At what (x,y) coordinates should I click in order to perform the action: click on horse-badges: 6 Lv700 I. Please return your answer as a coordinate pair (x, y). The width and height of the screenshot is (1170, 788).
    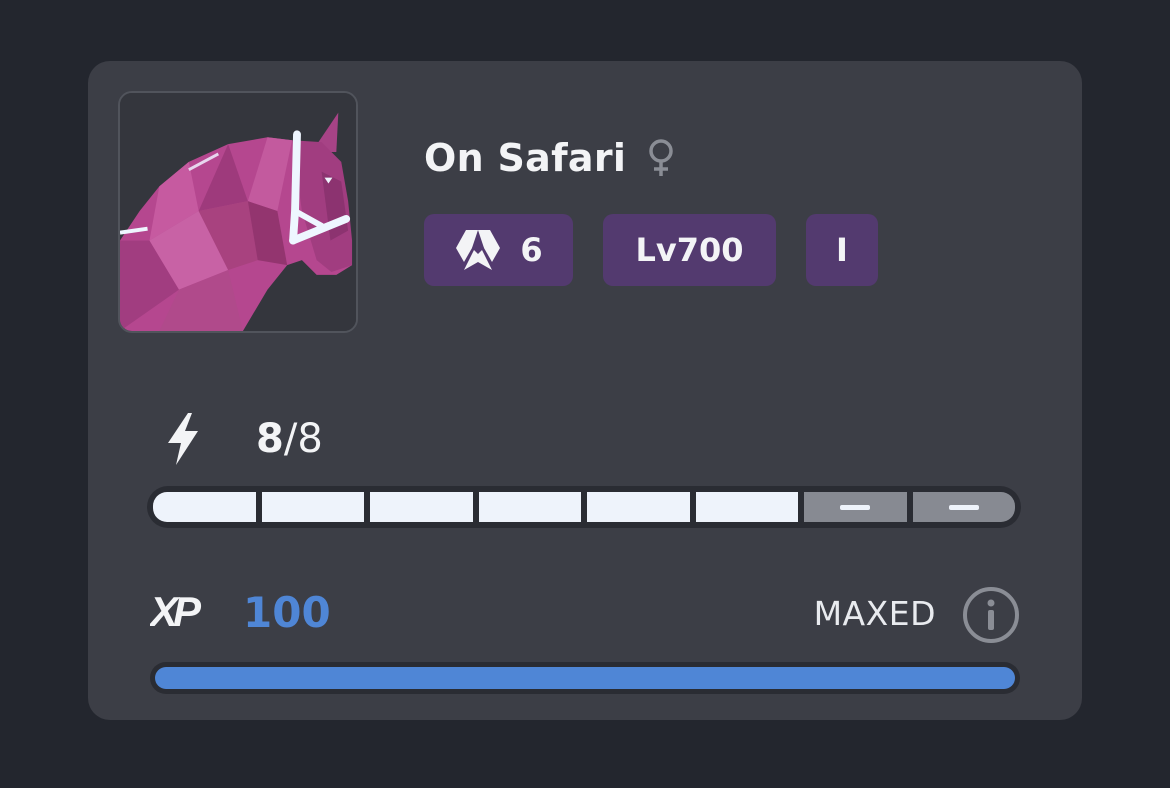
    Looking at the image, I should click on (651, 250).